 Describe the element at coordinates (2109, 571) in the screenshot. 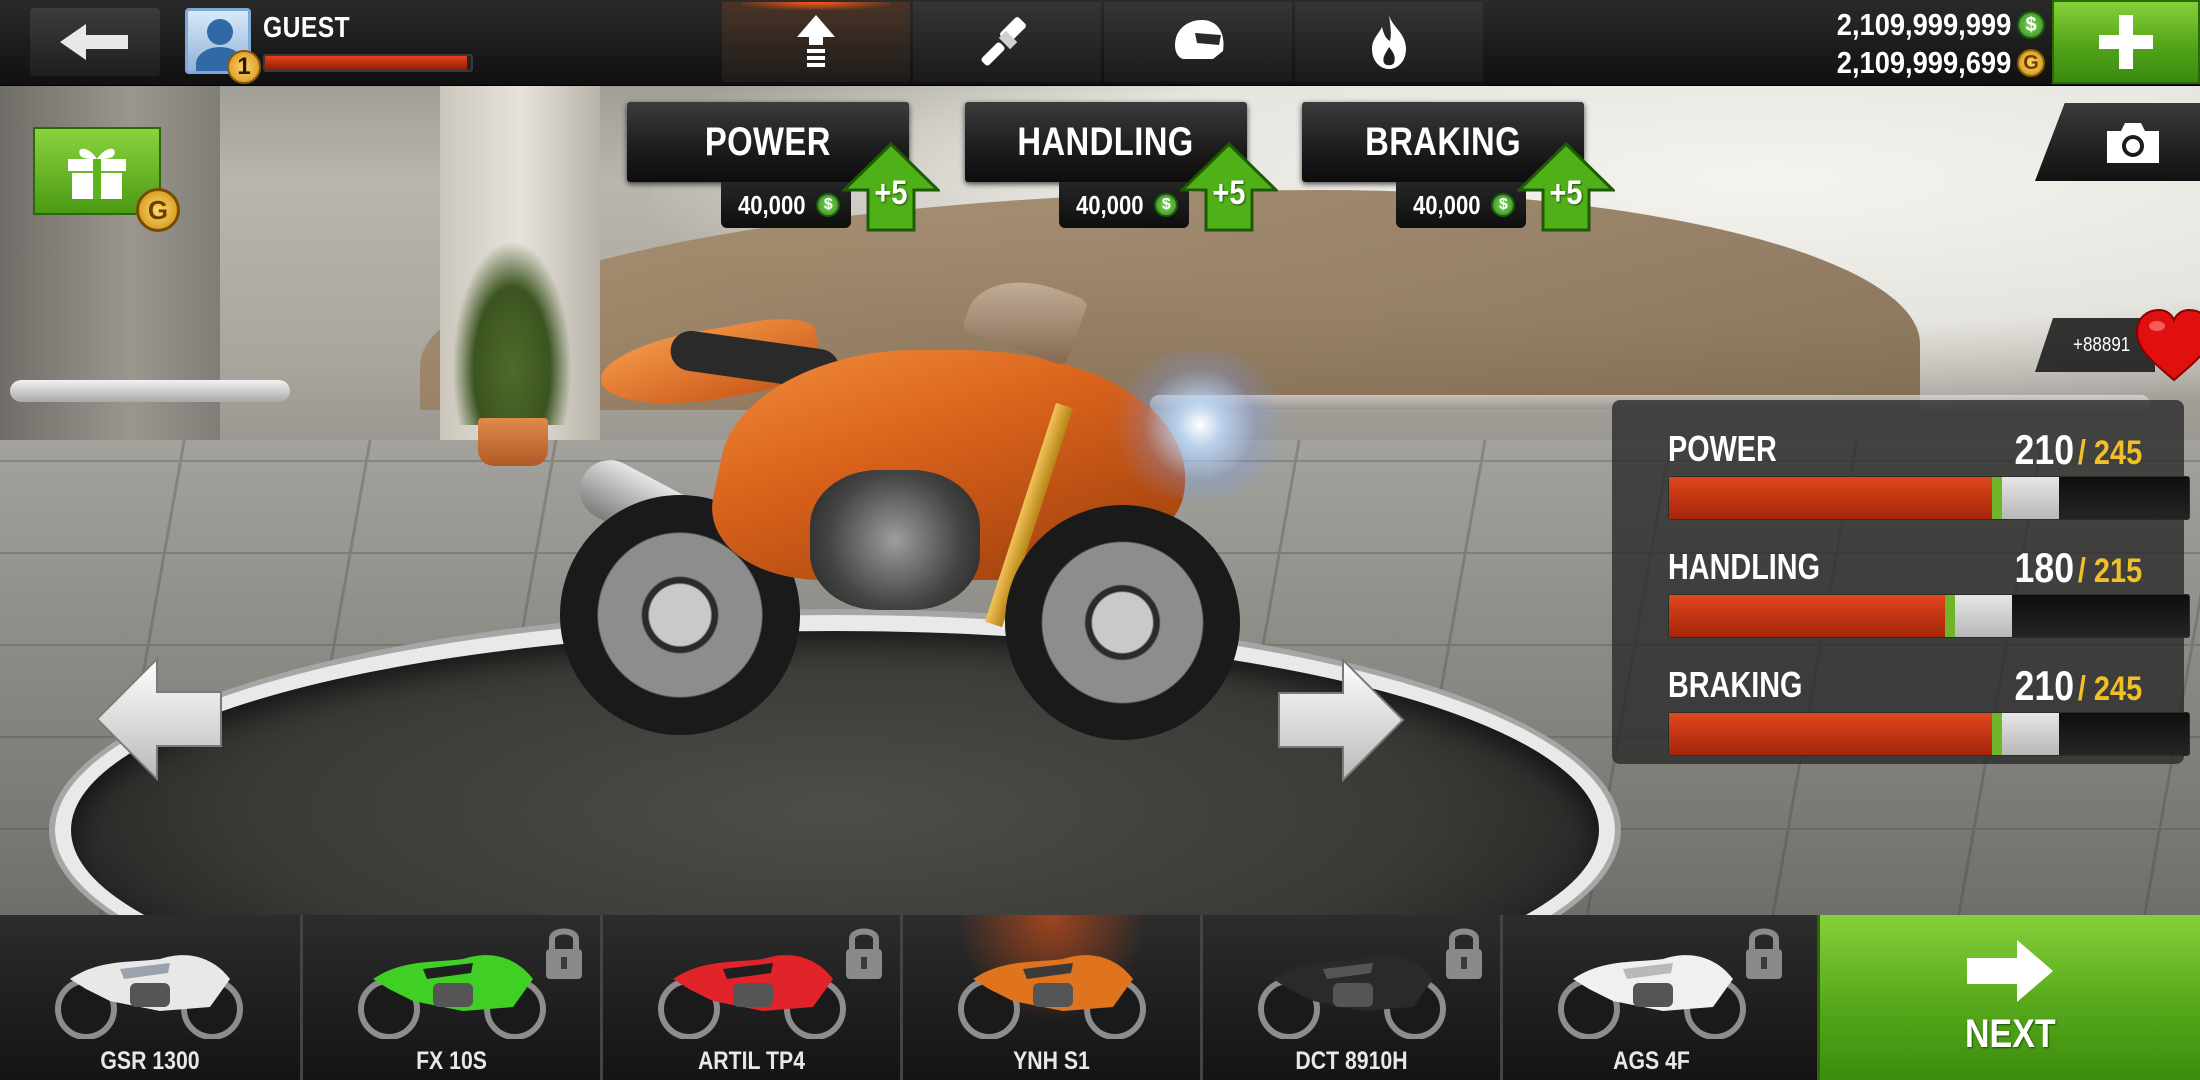

I see `stat-max: / 215` at that location.